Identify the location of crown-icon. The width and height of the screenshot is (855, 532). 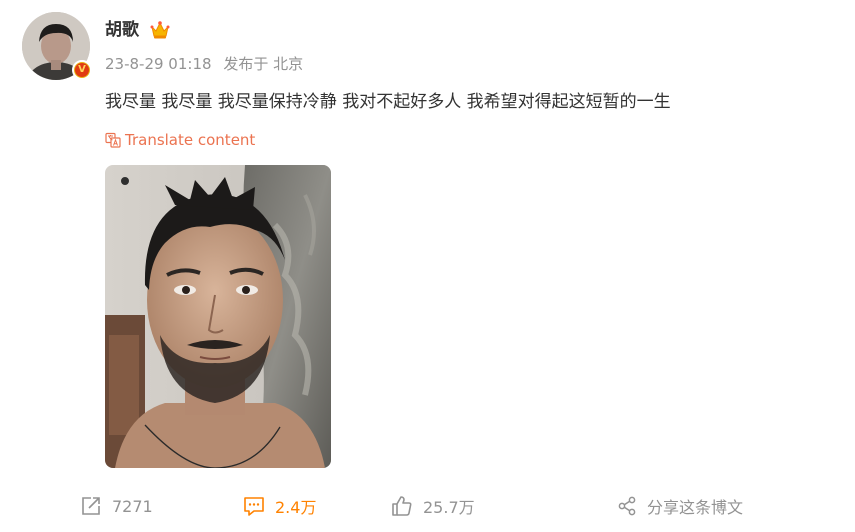
(160, 30).